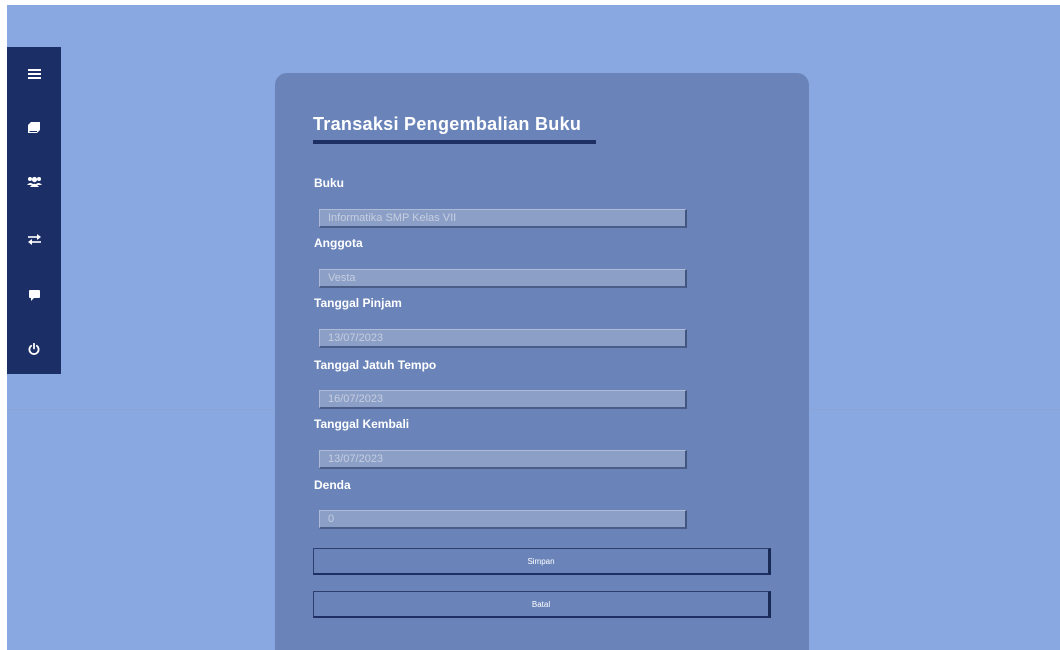 Image resolution: width=1060 pixels, height=650 pixels. Describe the element at coordinates (503, 218) in the screenshot. I see `buku-input` at that location.